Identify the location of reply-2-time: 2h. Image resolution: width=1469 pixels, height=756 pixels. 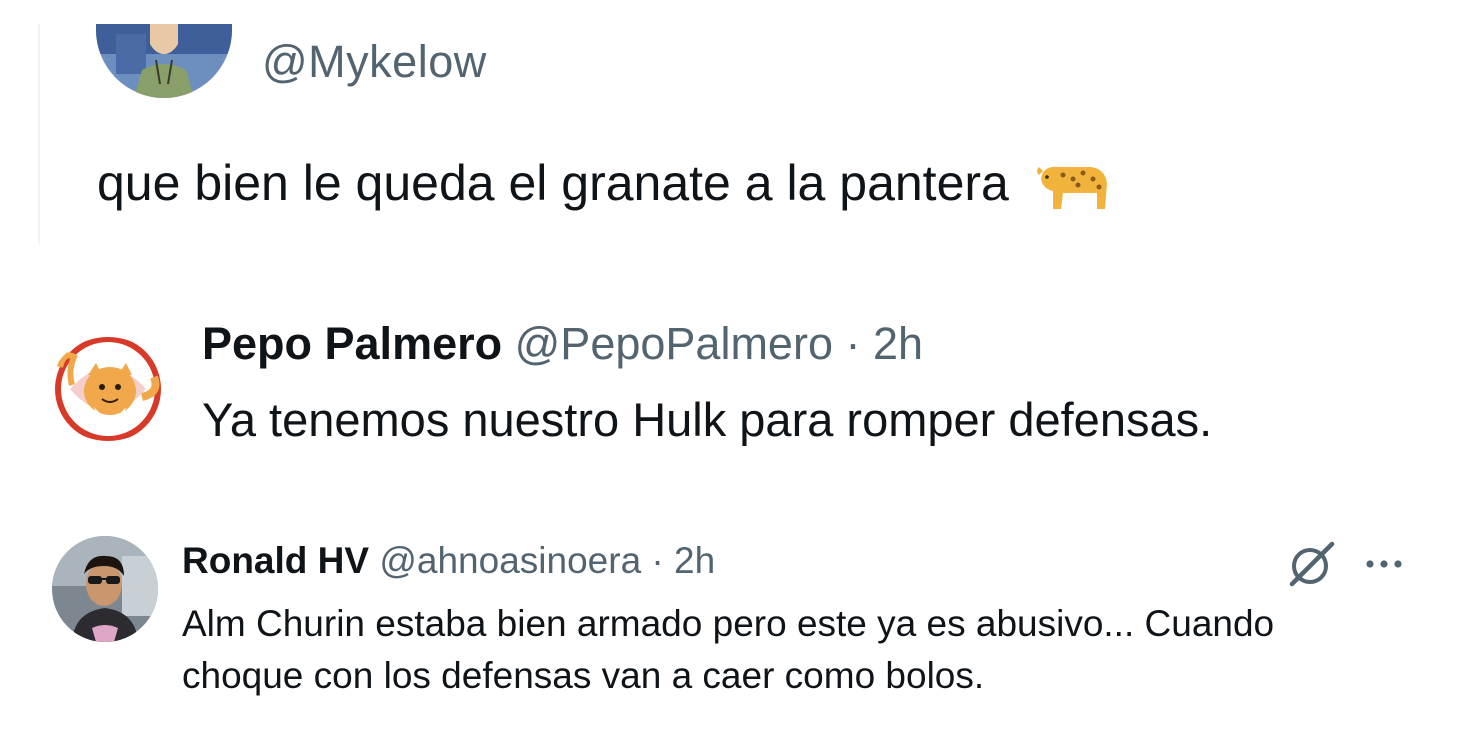
(694, 560).